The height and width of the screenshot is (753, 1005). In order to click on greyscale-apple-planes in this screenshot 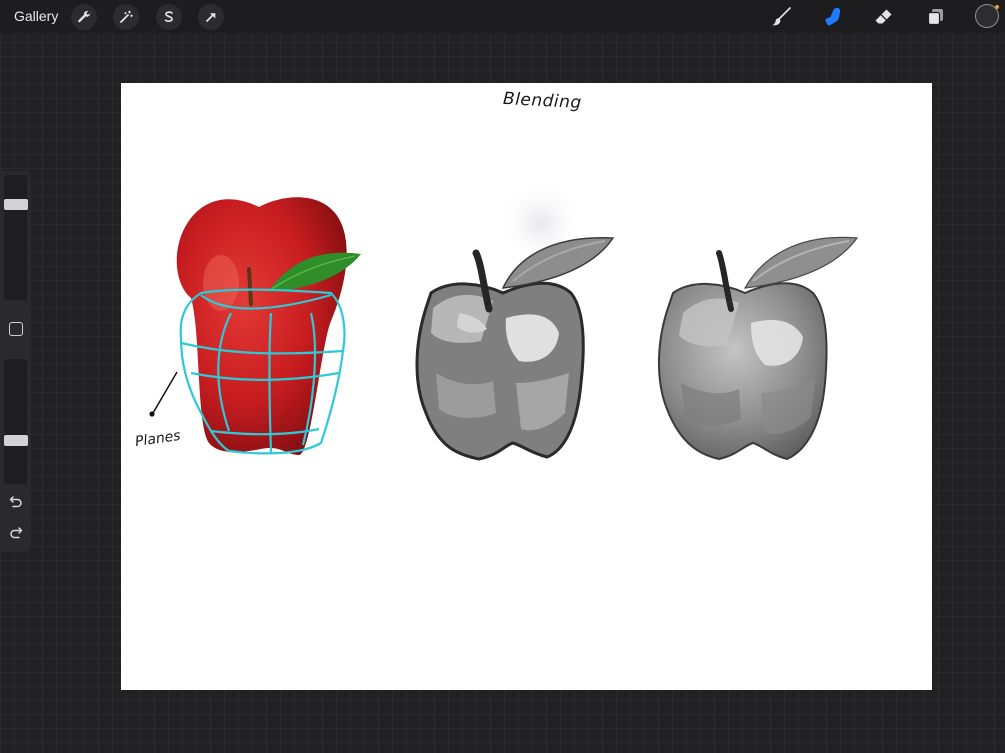, I will do `click(515, 319)`.